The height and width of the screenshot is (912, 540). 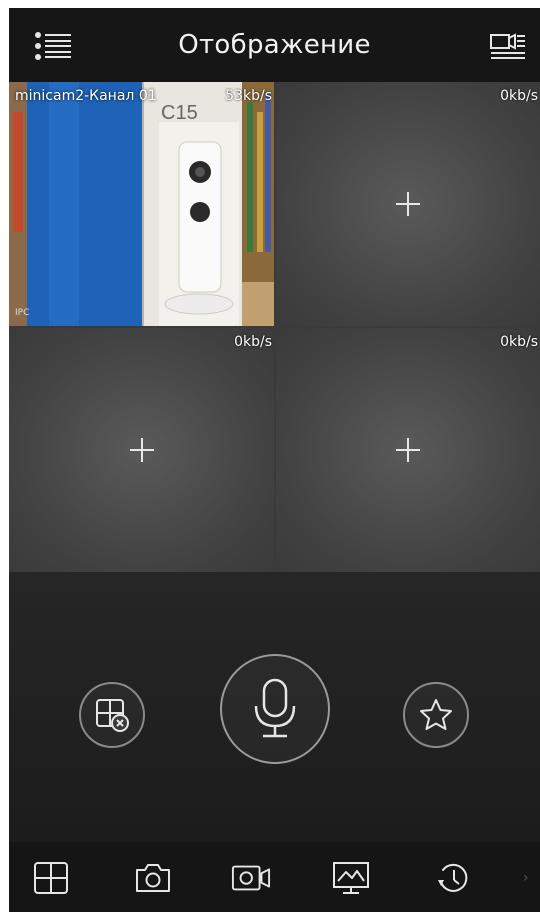 I want to click on image-quality-button, so click(x=351, y=878).